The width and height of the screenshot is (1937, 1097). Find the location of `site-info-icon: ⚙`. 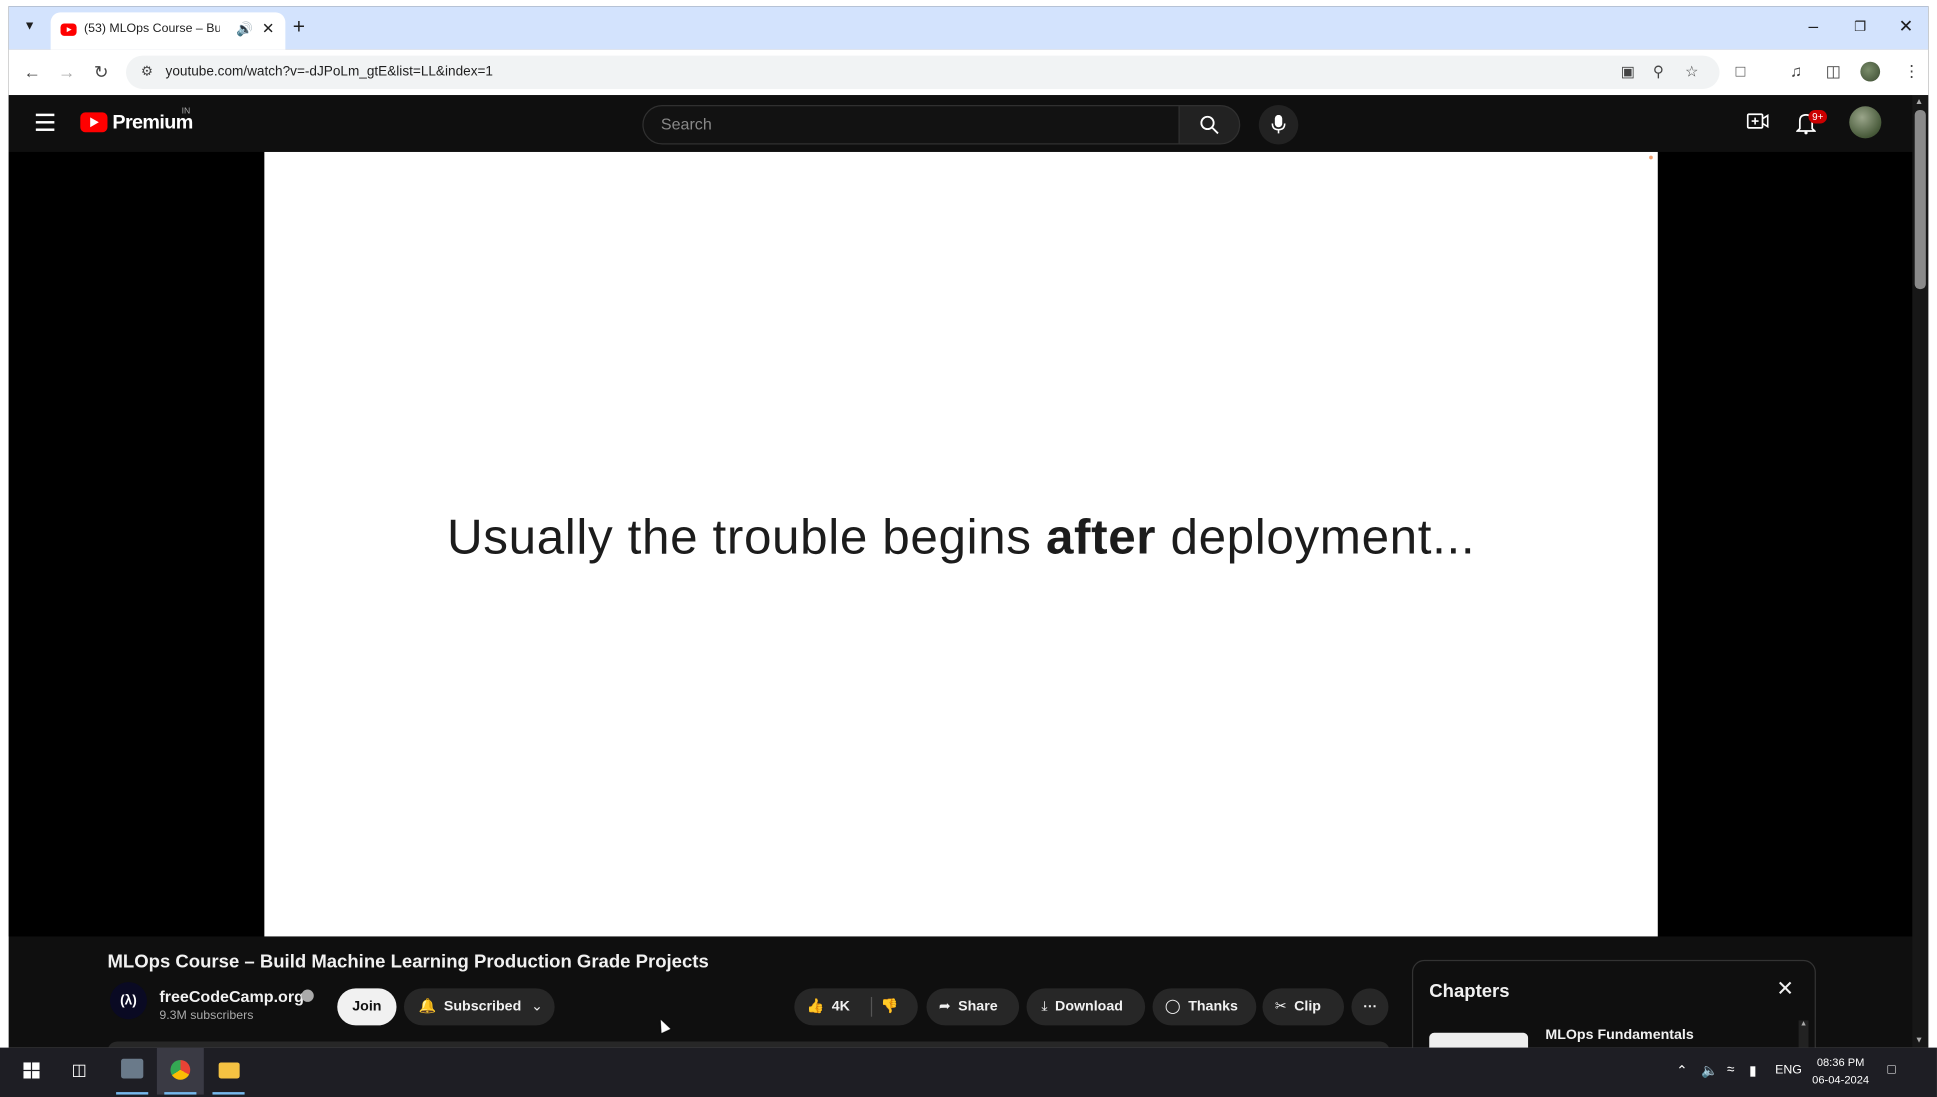

site-info-icon: ⚙ is located at coordinates (147, 71).